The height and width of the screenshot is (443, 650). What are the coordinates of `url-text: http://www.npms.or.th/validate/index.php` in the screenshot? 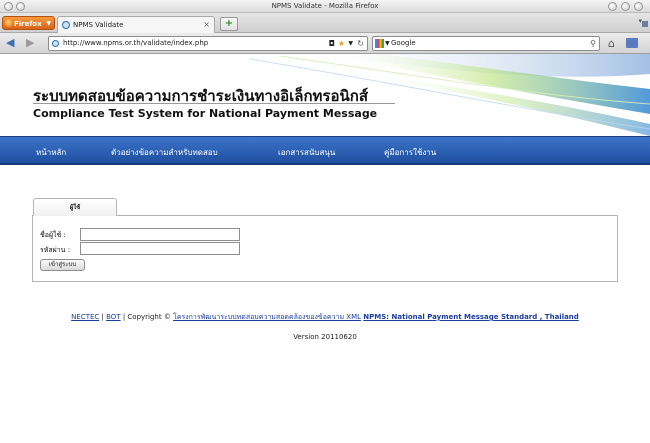 It's located at (135, 43).